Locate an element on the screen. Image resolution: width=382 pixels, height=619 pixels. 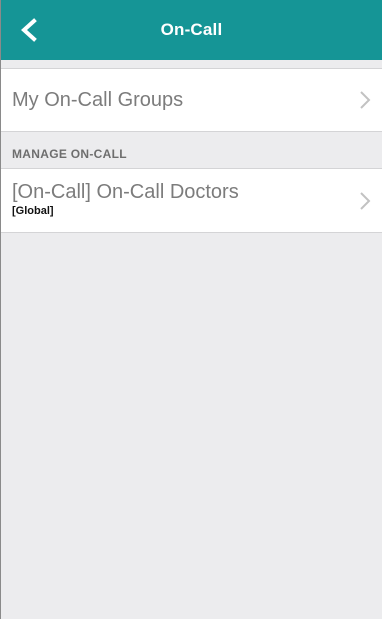
my-on-call-groups-row: My On-Call Groups is located at coordinates (191, 100).